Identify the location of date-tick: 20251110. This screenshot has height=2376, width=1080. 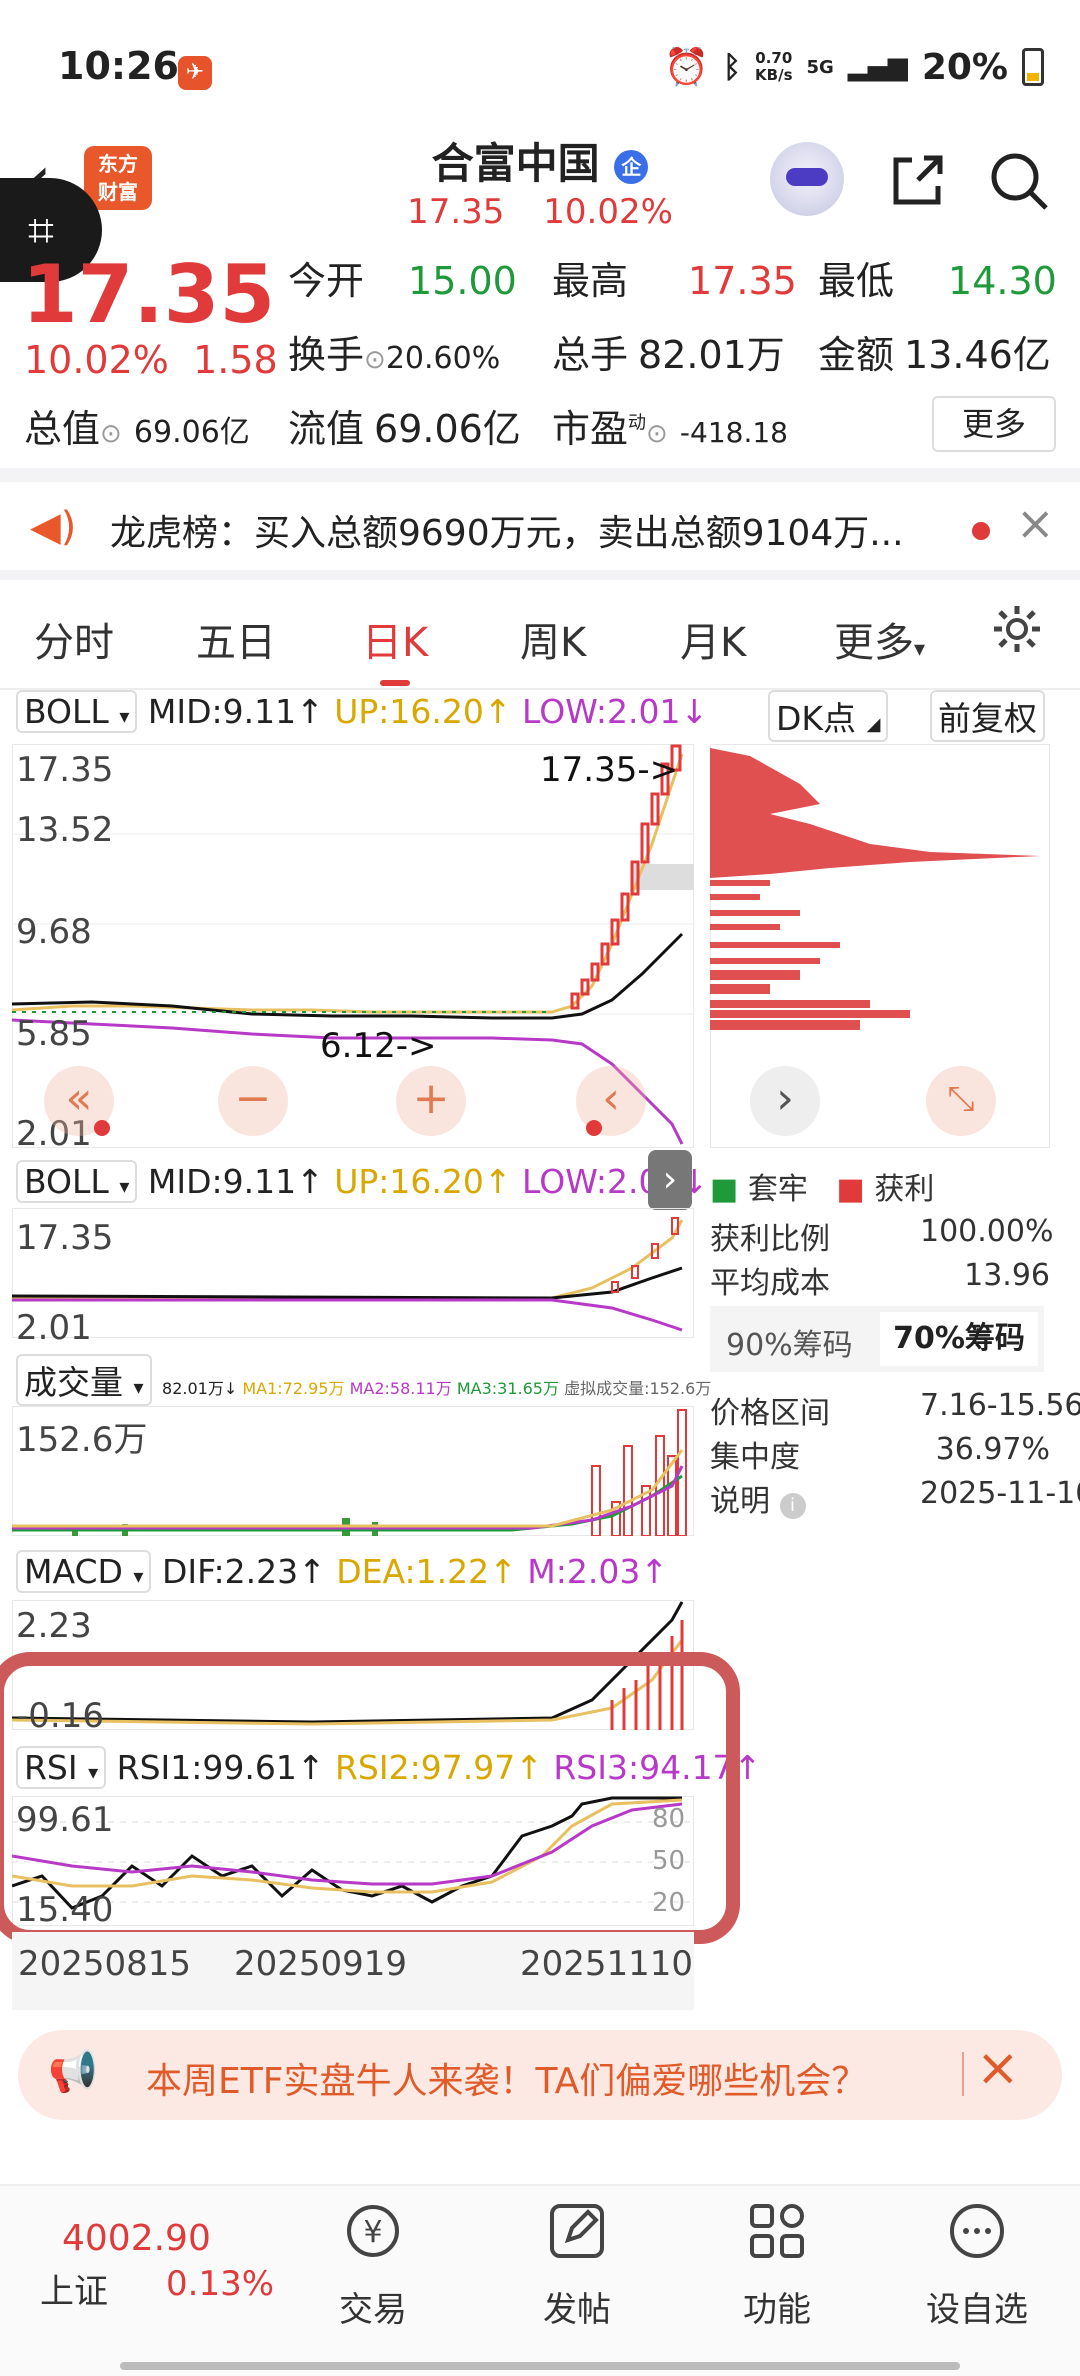
(607, 1964).